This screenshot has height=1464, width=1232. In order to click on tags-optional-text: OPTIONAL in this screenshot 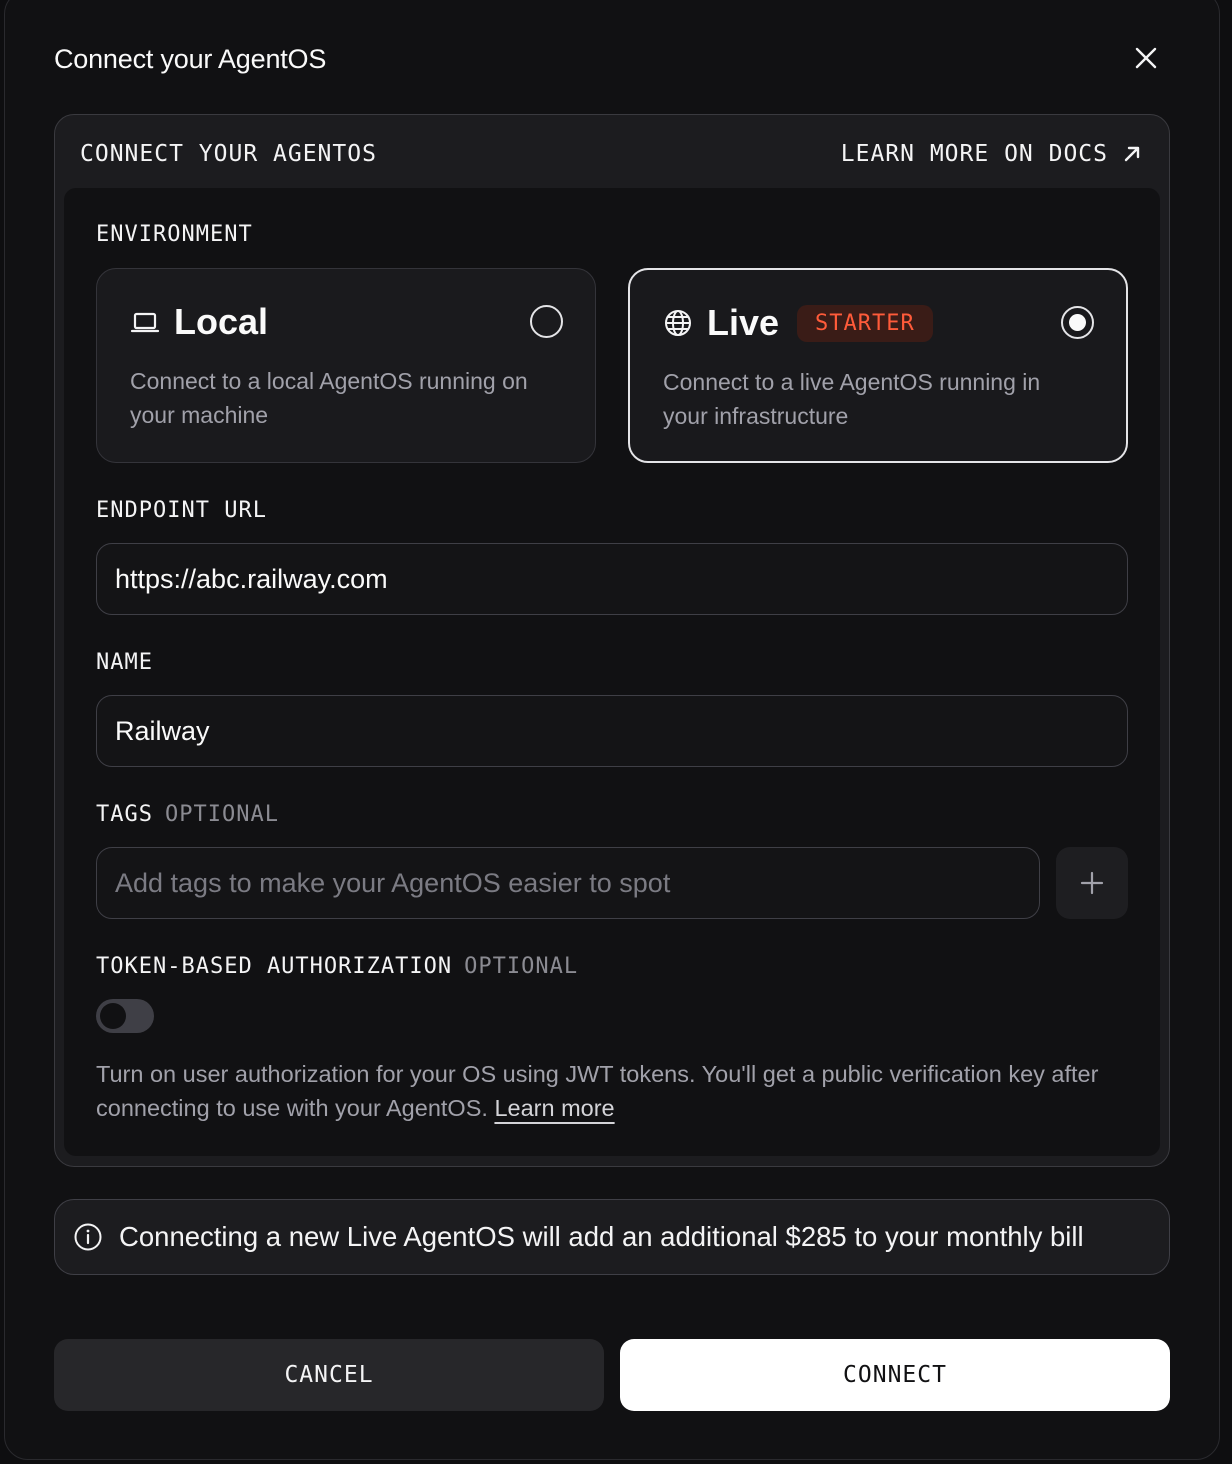, I will do `click(221, 814)`.